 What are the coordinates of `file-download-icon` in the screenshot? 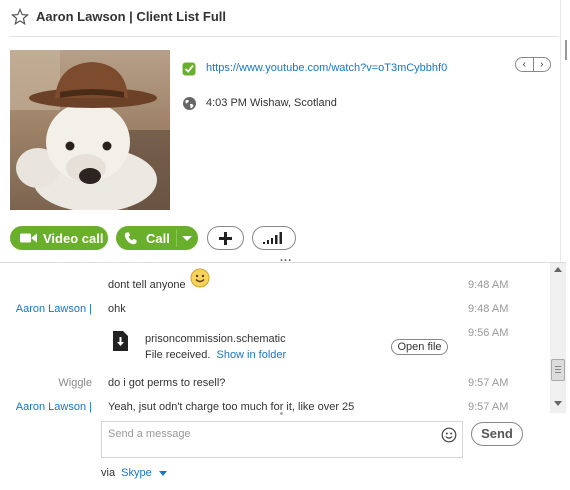 It's located at (120, 341).